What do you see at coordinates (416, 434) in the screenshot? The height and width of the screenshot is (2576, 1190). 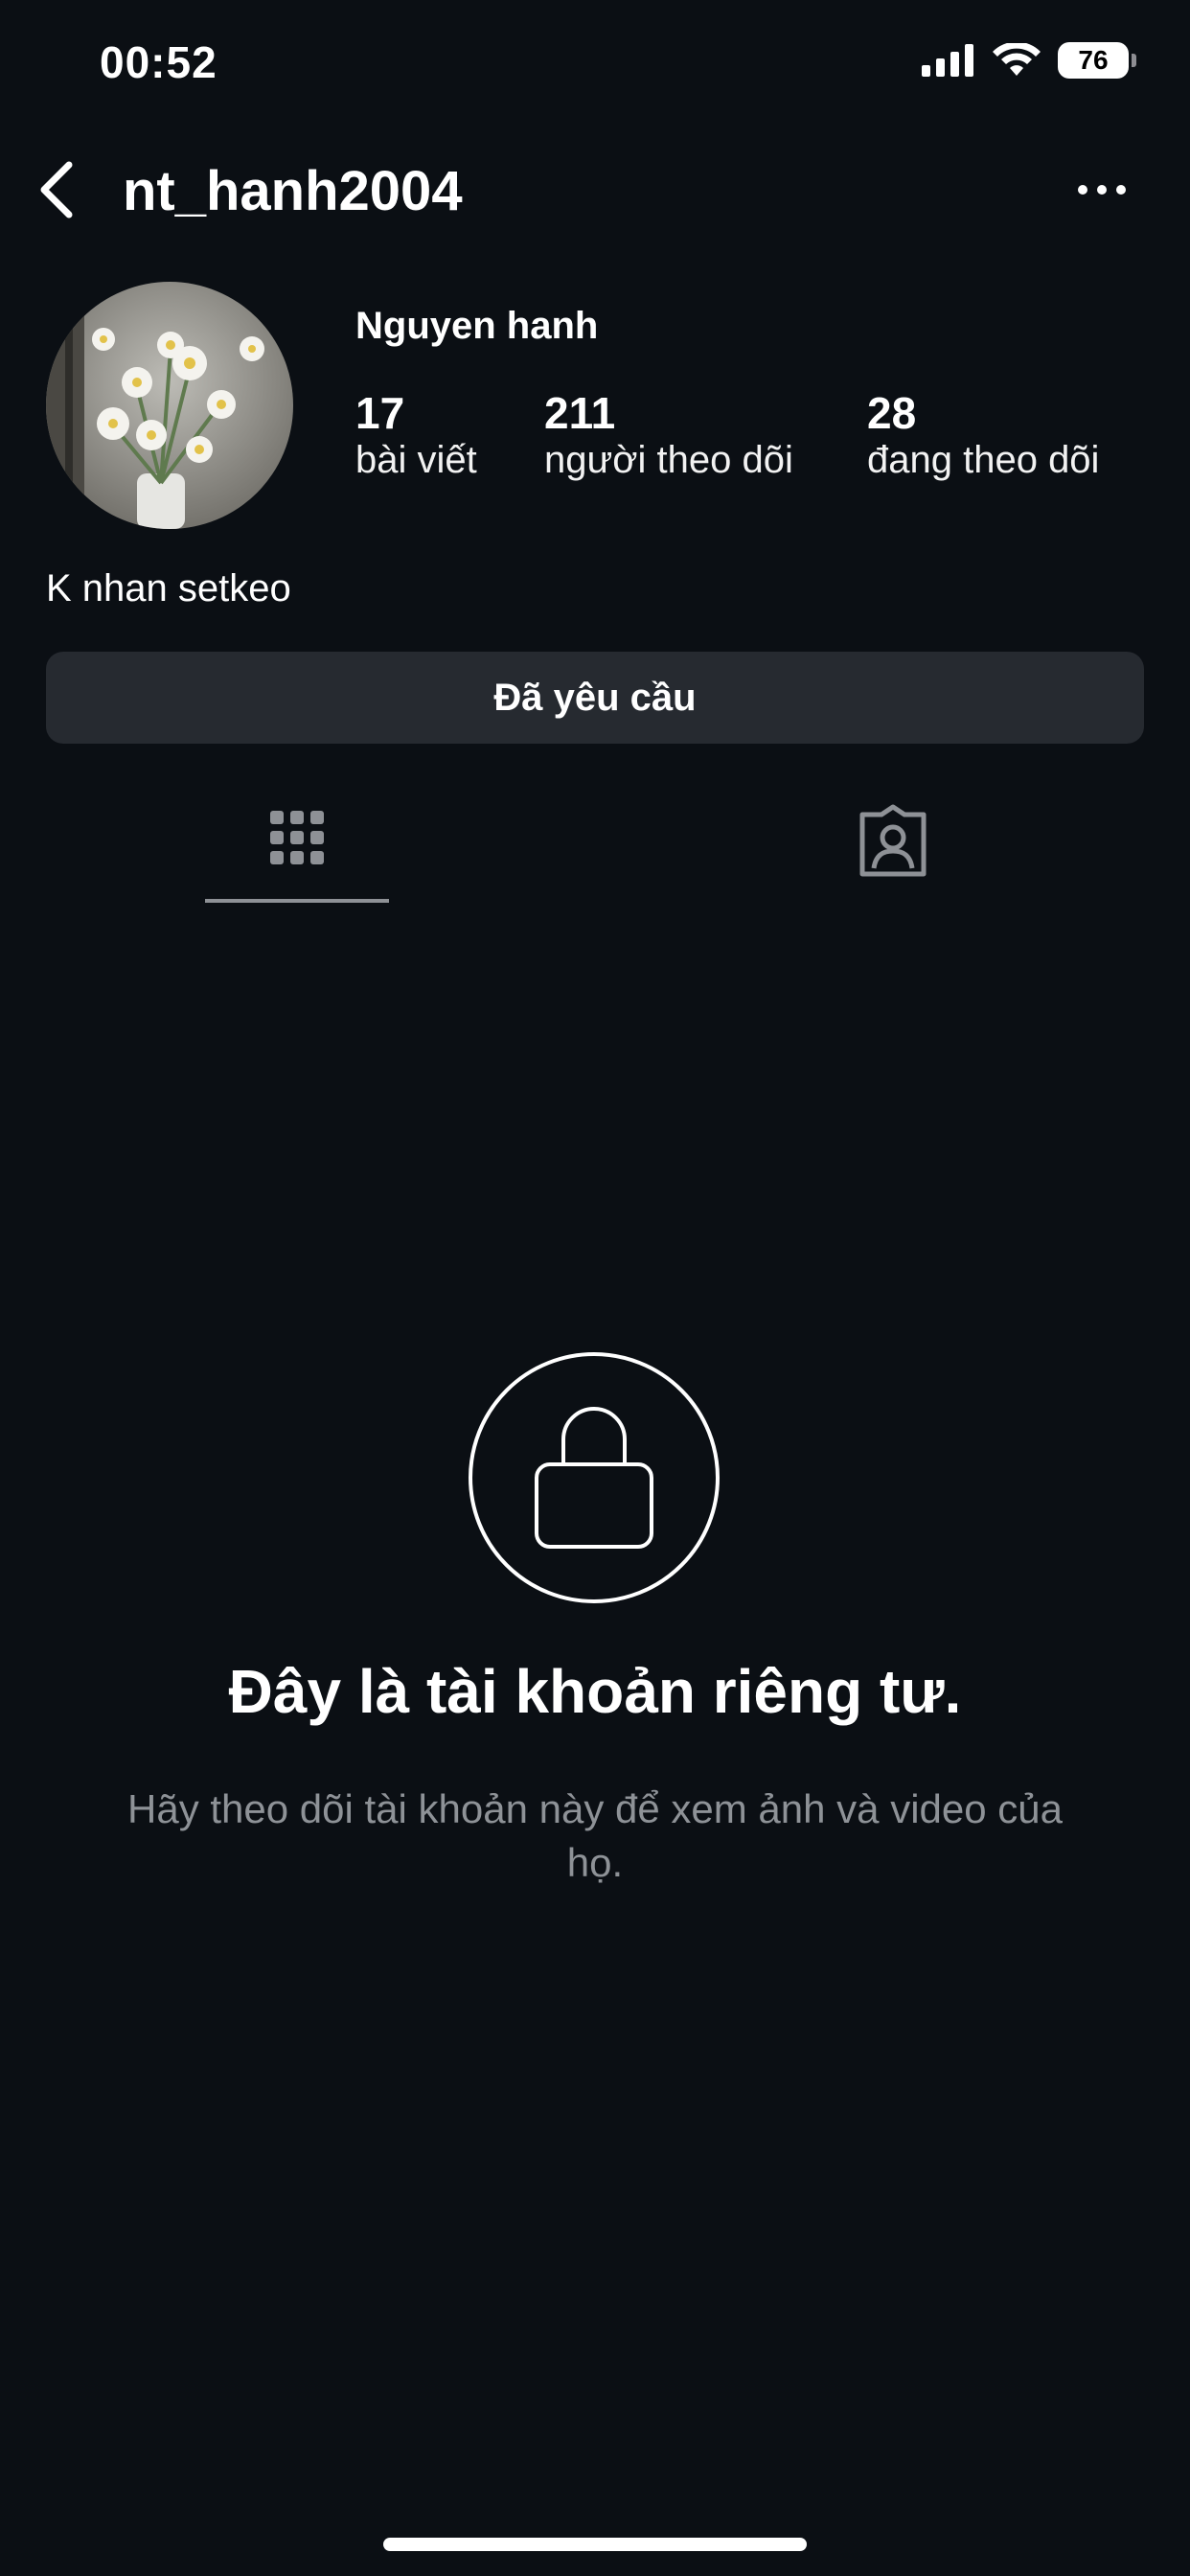 I see `stat-posts: 17 bài viết` at bounding box center [416, 434].